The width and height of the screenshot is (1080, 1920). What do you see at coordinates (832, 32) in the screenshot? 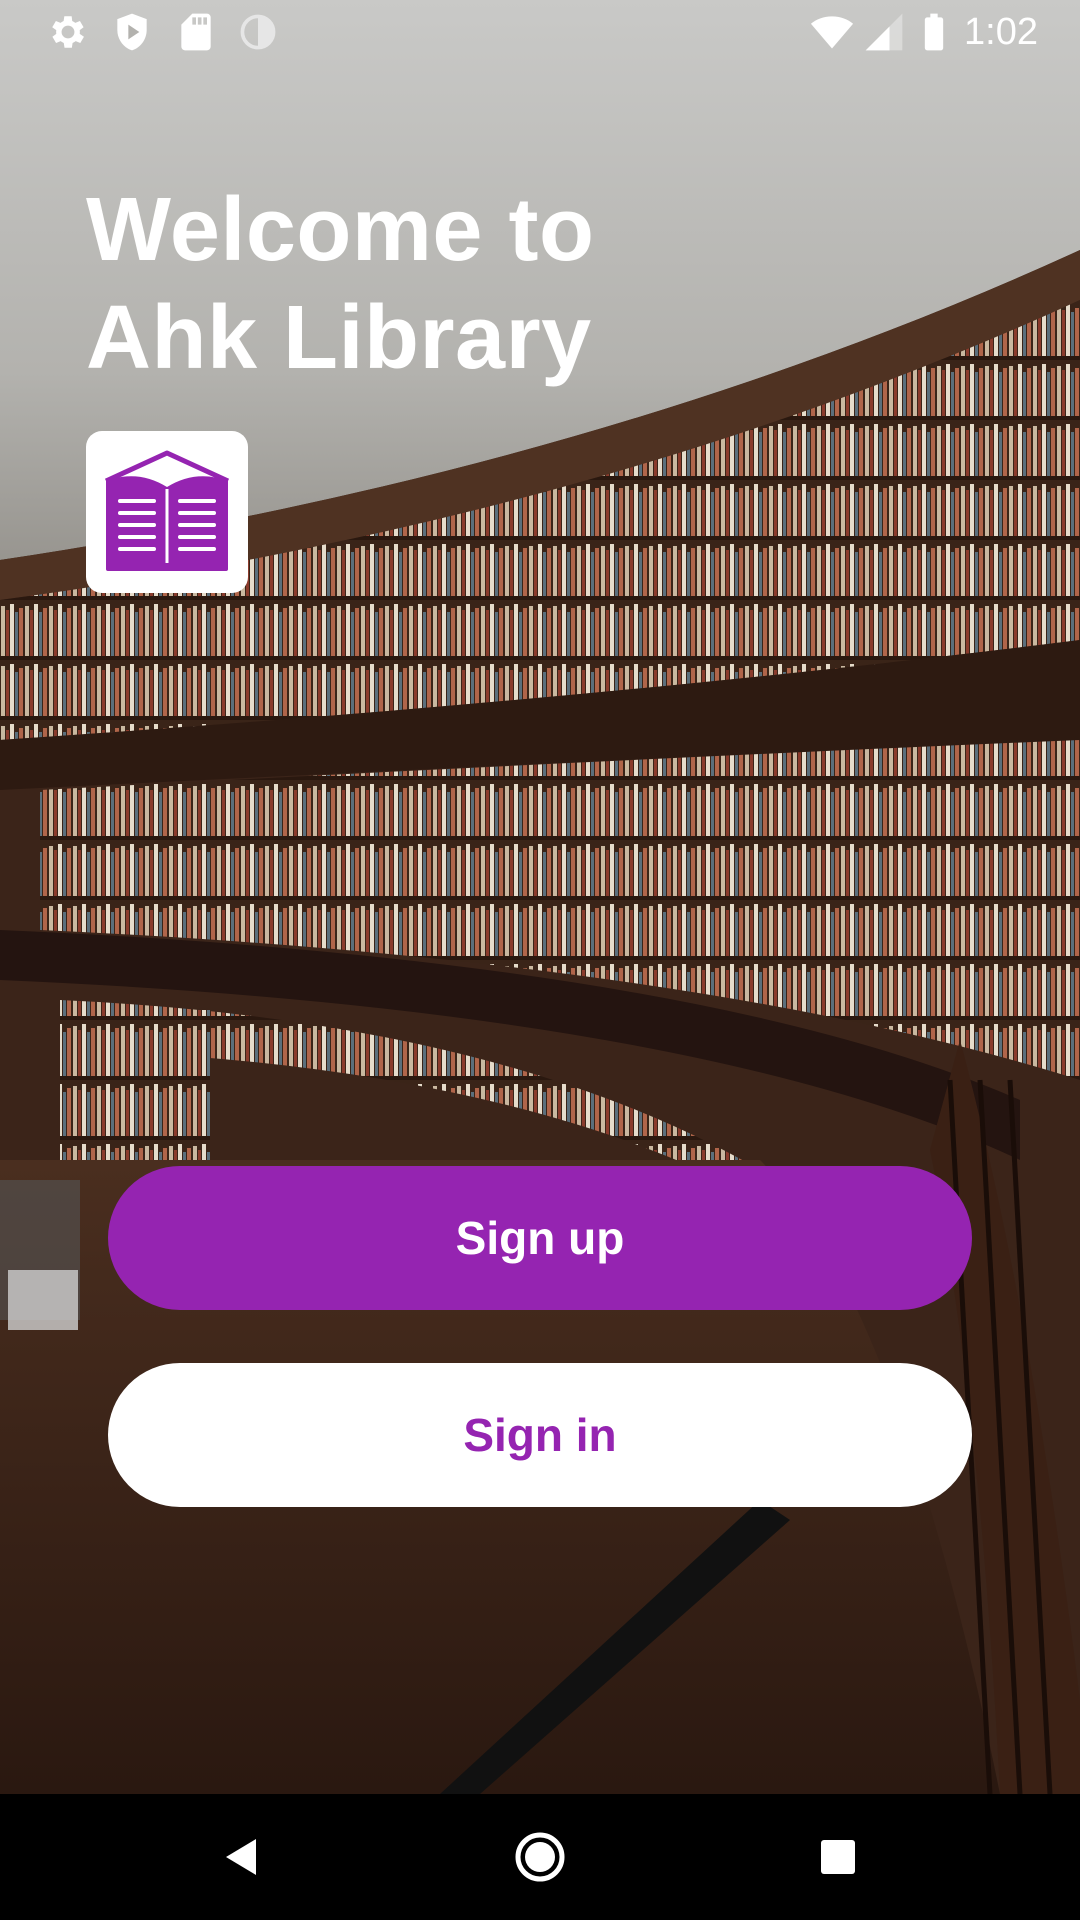
I see `wifi-icon` at bounding box center [832, 32].